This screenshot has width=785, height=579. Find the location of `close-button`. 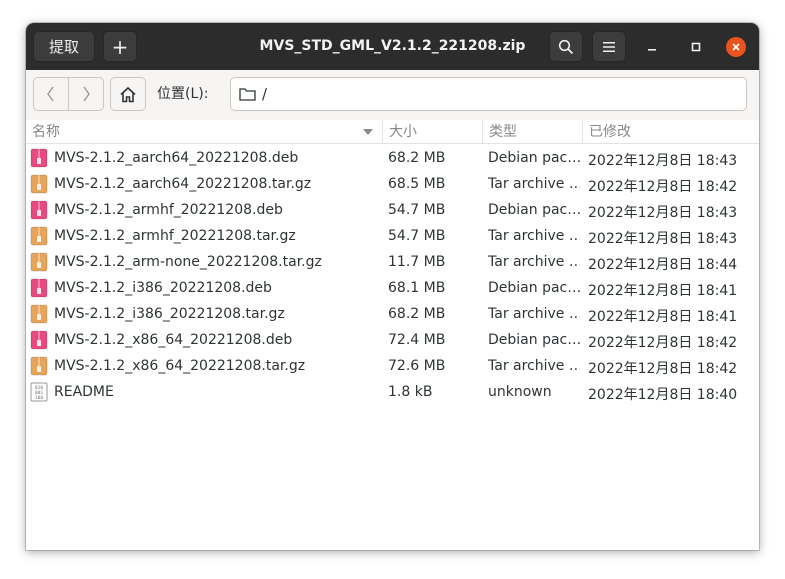

close-button is located at coordinates (736, 47).